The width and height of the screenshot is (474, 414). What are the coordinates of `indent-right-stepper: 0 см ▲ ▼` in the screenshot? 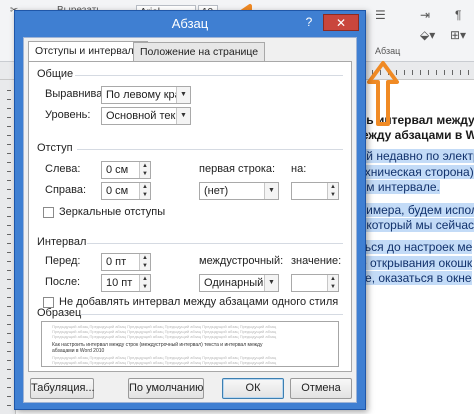 It's located at (126, 191).